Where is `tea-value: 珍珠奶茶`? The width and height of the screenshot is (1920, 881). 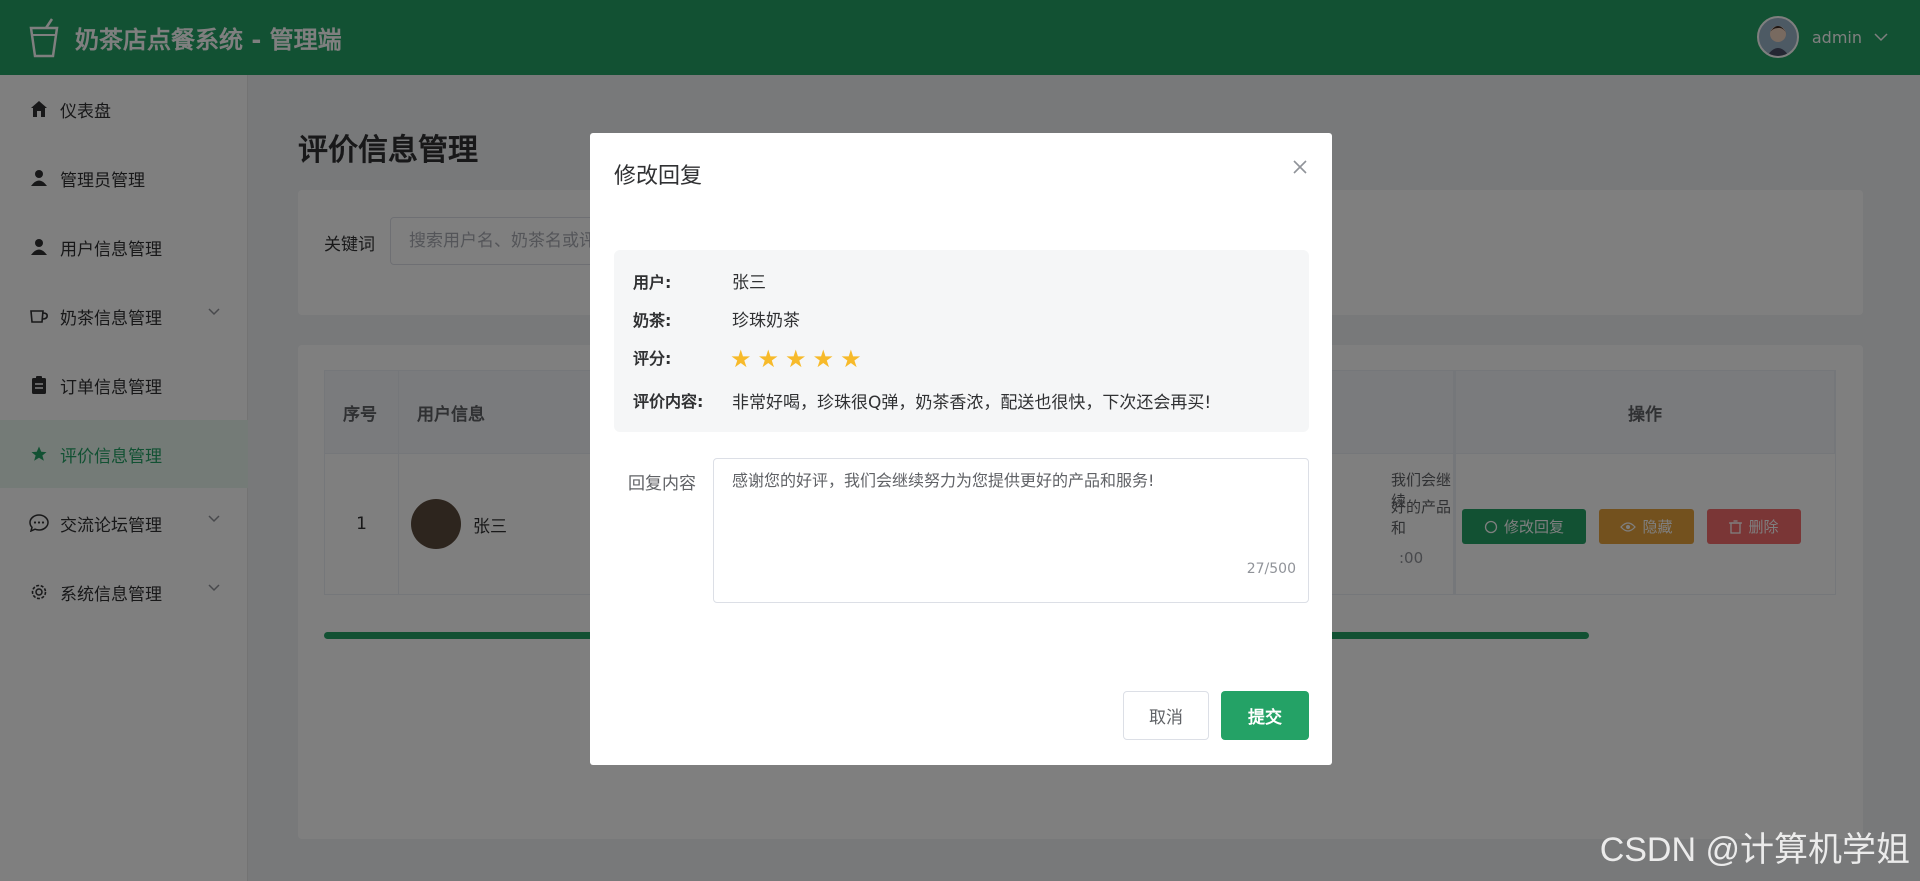
tea-value: 珍珠奶茶 is located at coordinates (766, 321).